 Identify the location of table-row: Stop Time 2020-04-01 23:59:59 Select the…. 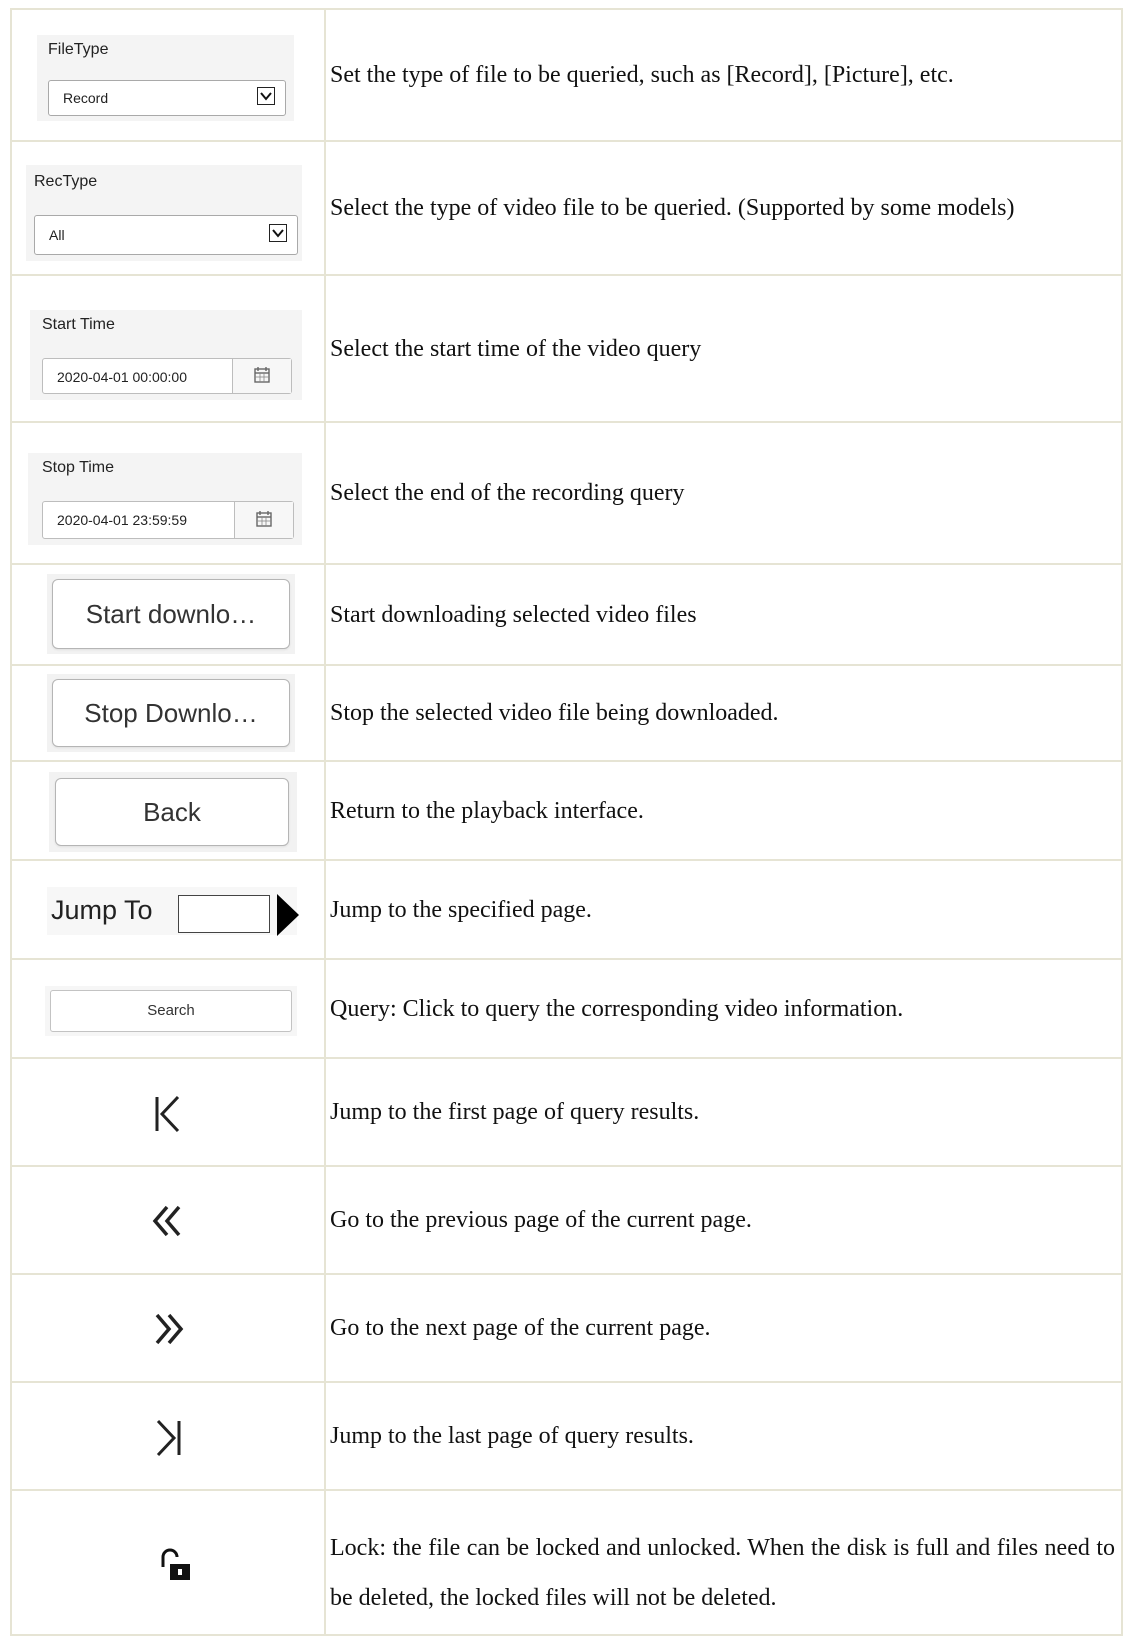
(566, 493).